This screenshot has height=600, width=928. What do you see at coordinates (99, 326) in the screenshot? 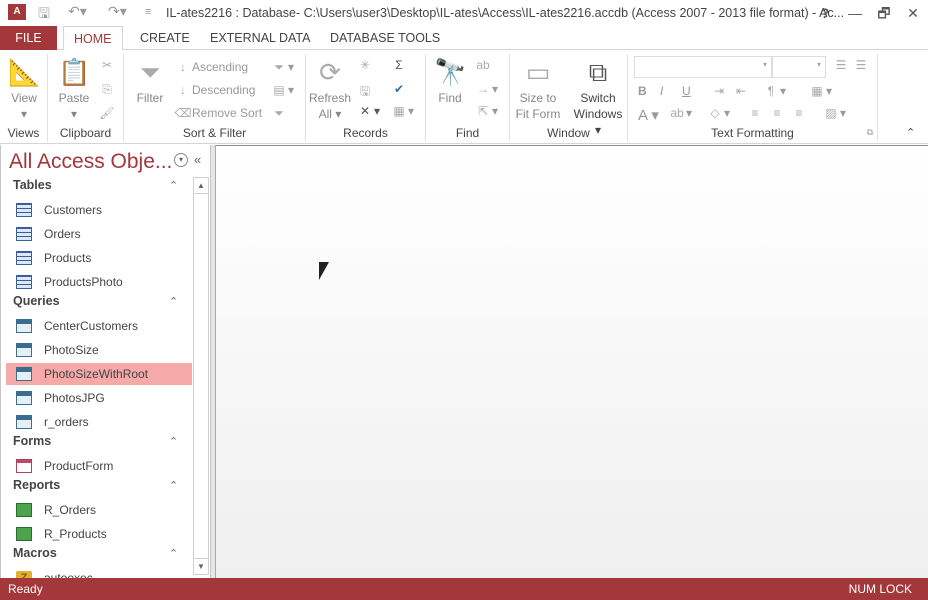
I see `nav-item: CenterCustomers` at bounding box center [99, 326].